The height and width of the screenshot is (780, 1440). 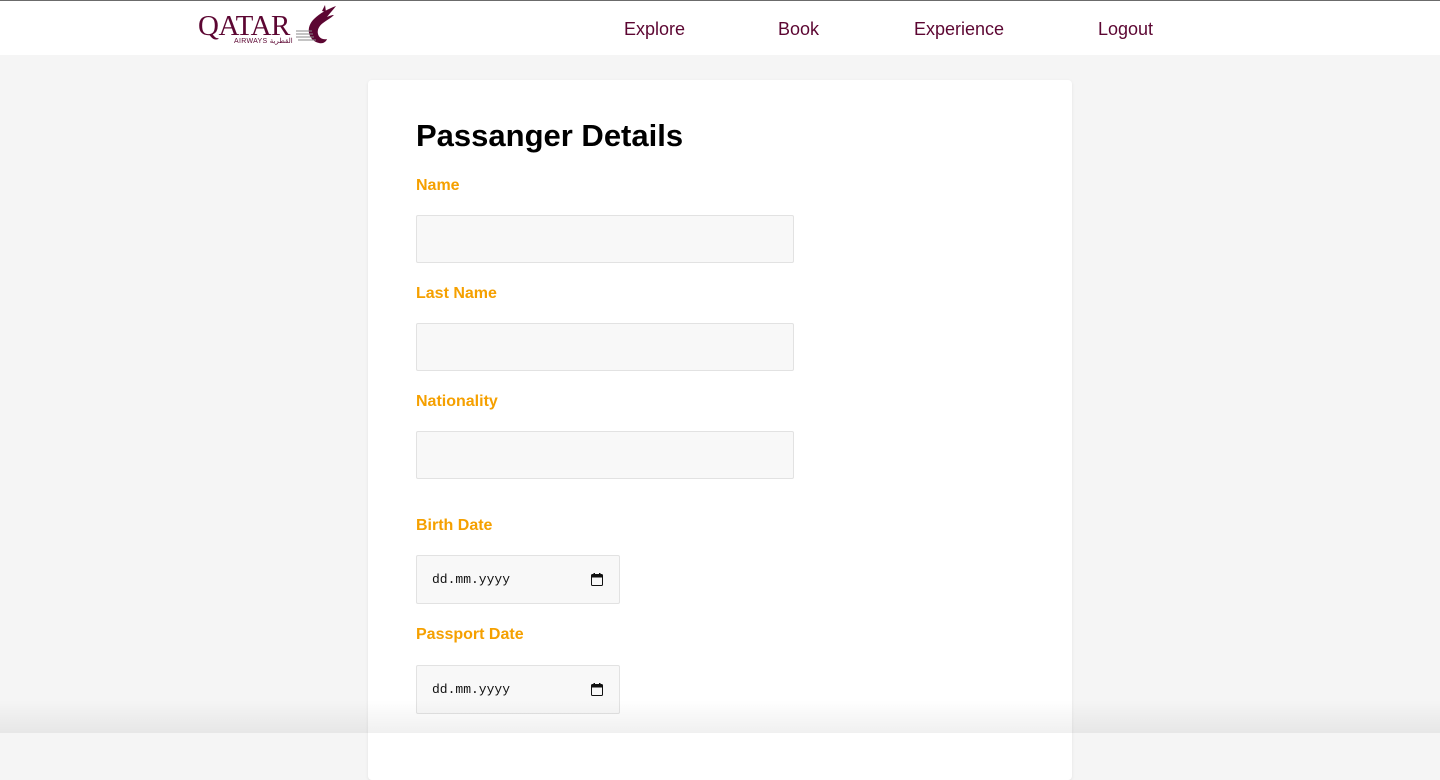 What do you see at coordinates (518, 579) in the screenshot?
I see `birth-date-input: dd.mm.yyyy` at bounding box center [518, 579].